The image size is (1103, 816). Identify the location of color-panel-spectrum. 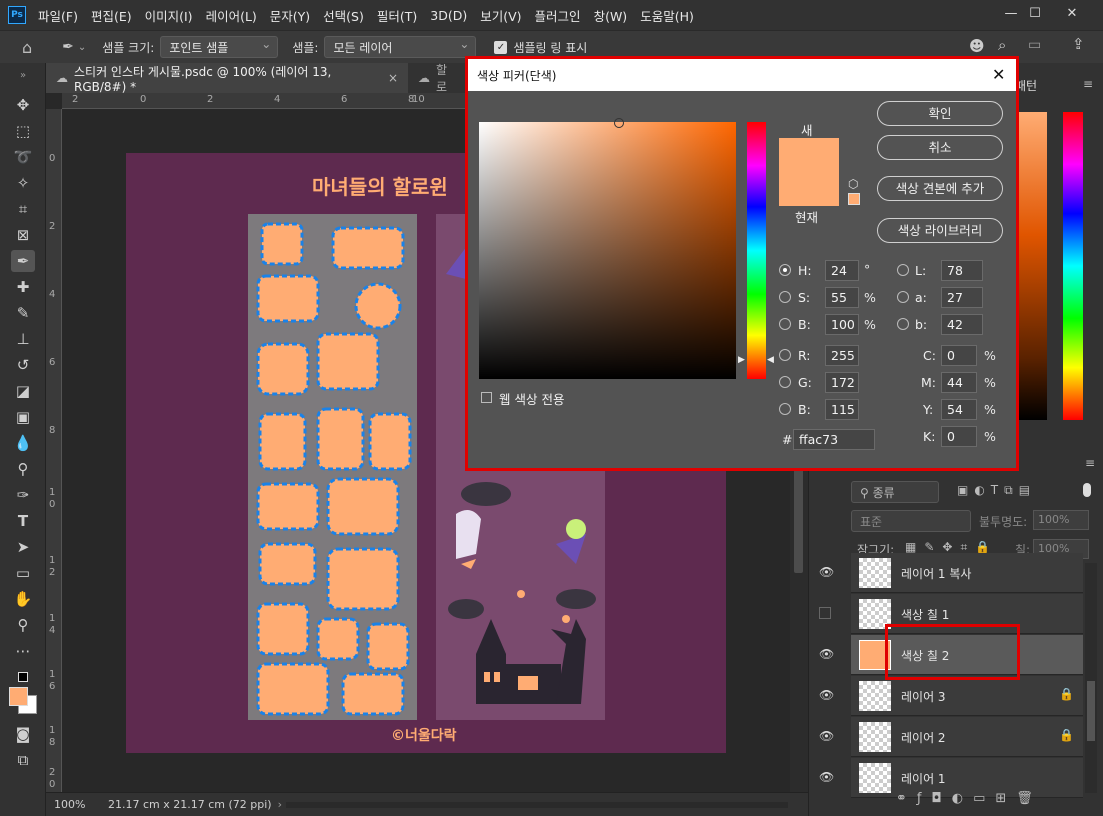
(1033, 266).